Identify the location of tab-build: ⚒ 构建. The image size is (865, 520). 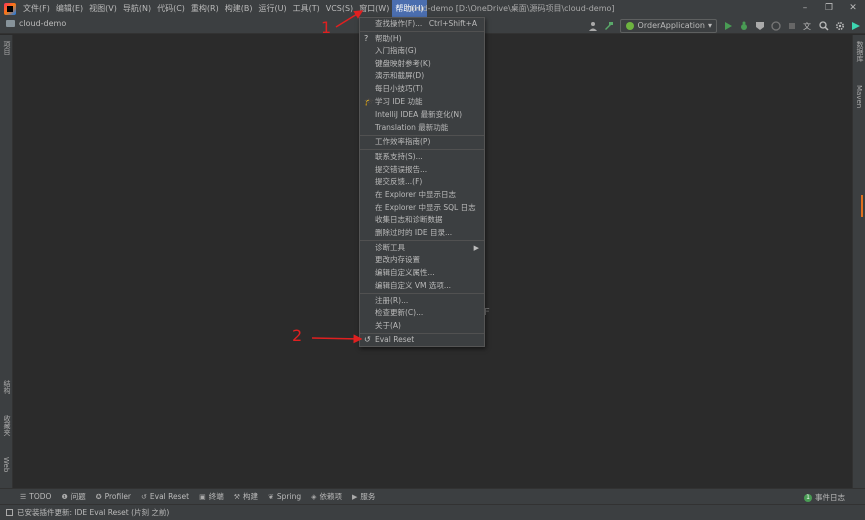
(246, 496).